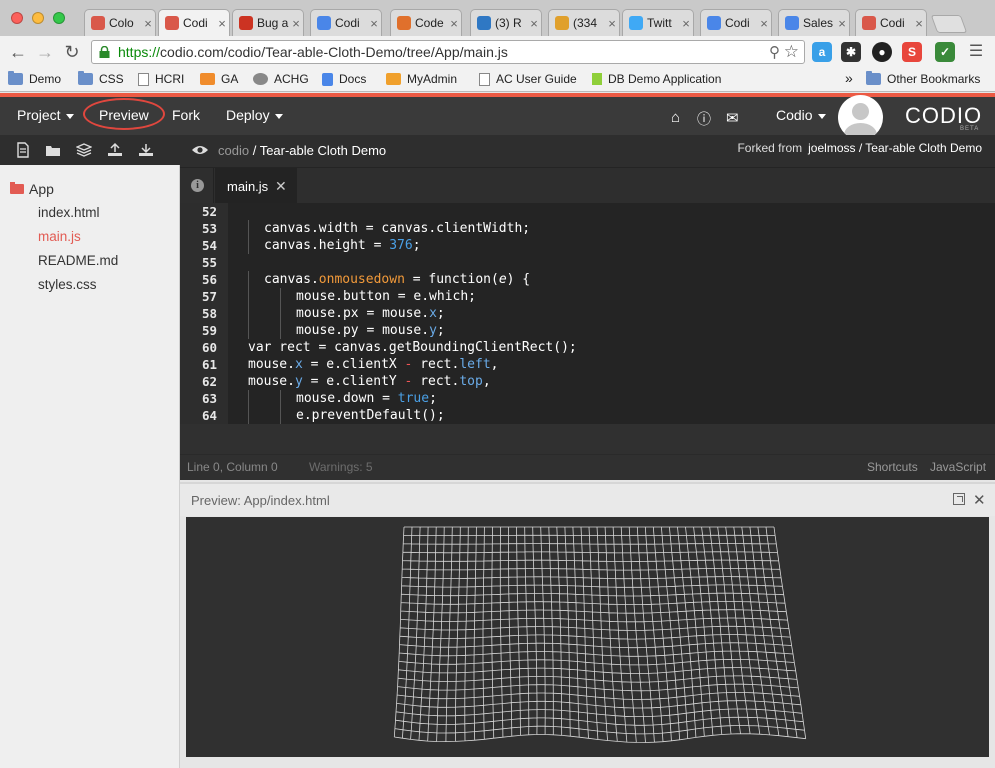 The width and height of the screenshot is (995, 768). What do you see at coordinates (611, 415) in the screenshot?
I see `code-line: e.preventDefault();` at bounding box center [611, 415].